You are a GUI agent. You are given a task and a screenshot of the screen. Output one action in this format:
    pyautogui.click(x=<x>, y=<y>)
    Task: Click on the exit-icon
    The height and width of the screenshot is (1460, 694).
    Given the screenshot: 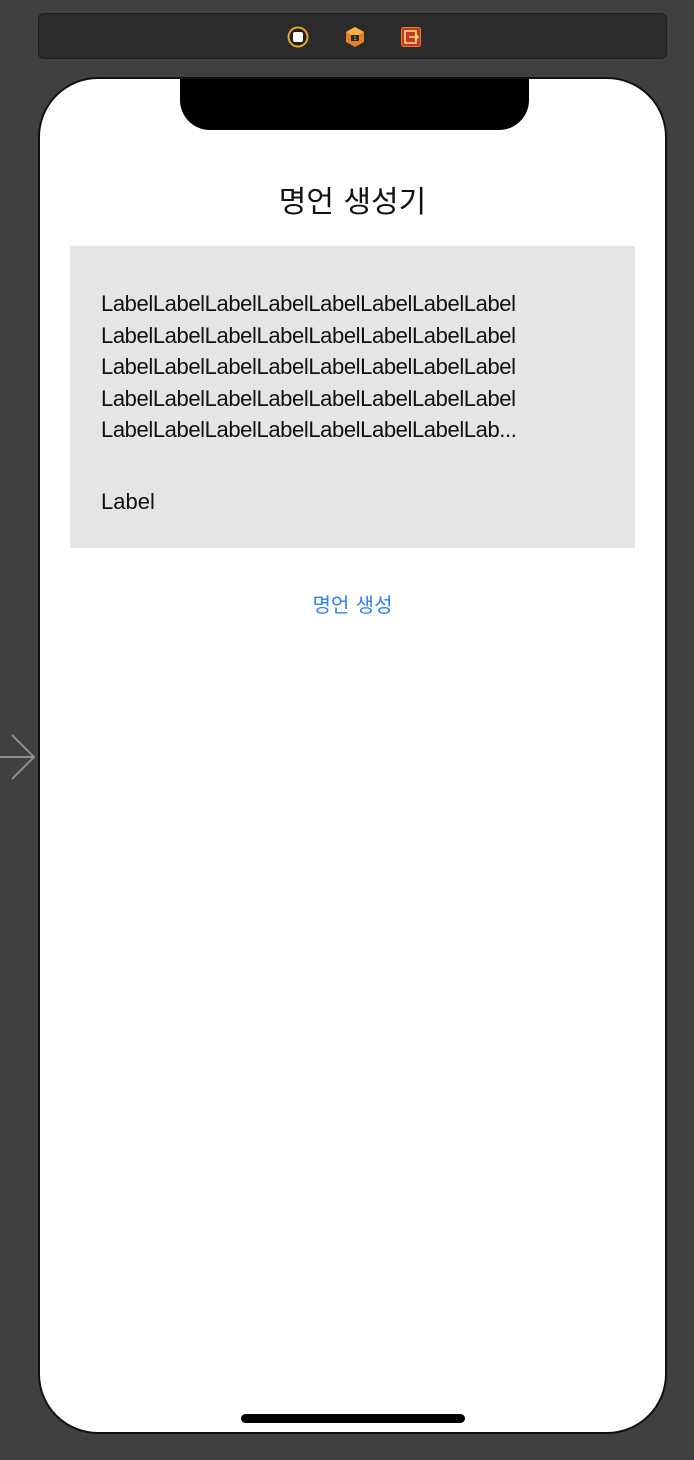 What is the action you would take?
    pyautogui.click(x=411, y=37)
    